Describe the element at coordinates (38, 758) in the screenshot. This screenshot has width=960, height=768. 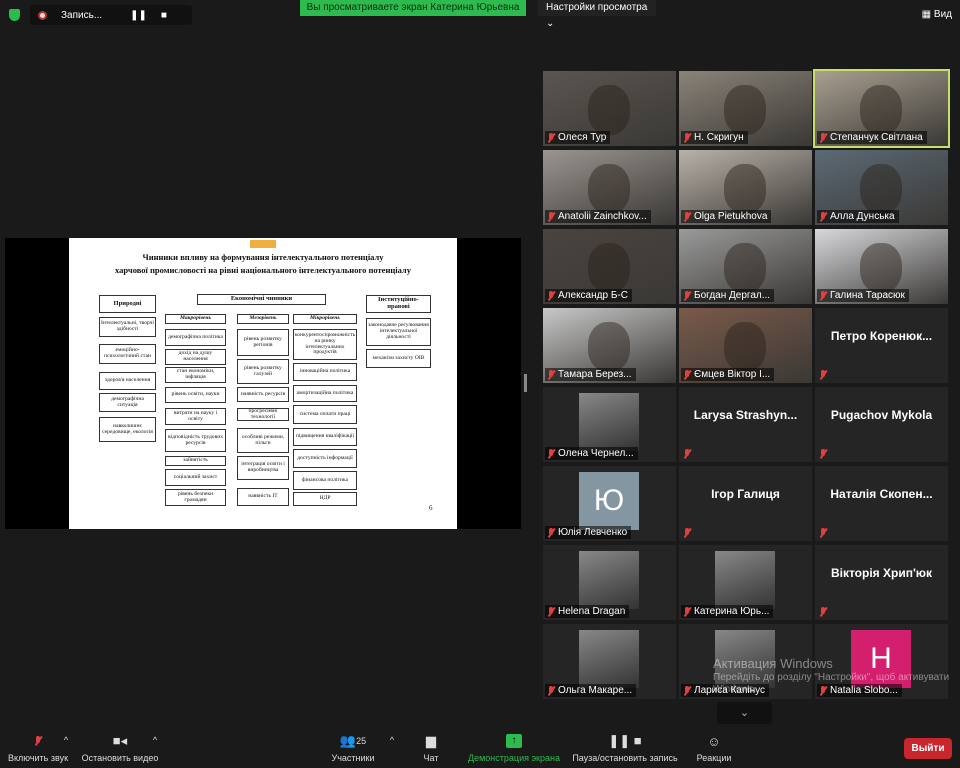
I see `unmute-label: Включить звук` at that location.